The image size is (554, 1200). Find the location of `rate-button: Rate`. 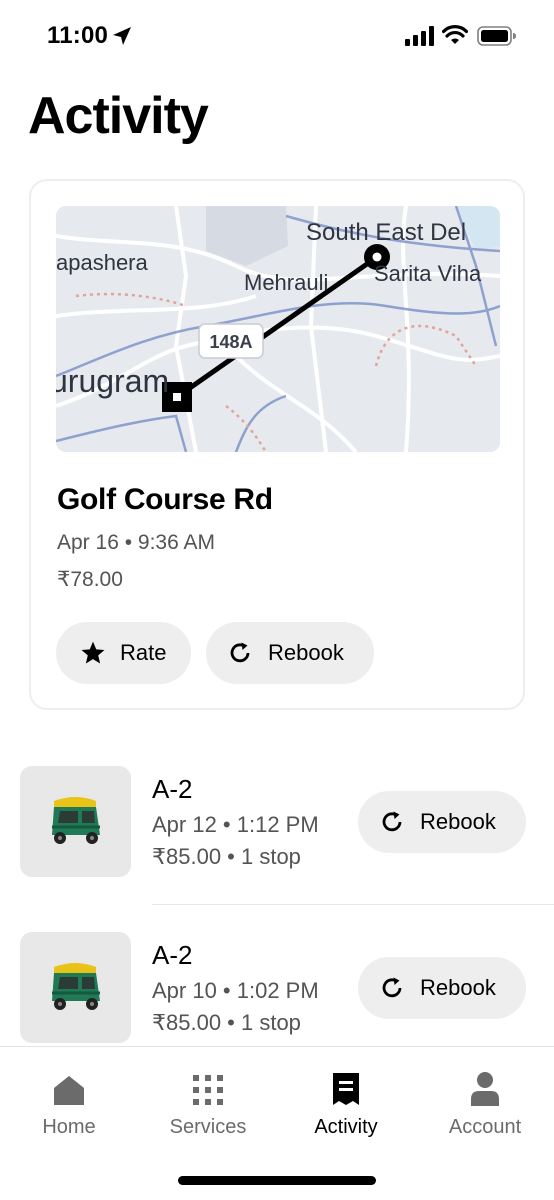

rate-button: Rate is located at coordinates (123, 653).